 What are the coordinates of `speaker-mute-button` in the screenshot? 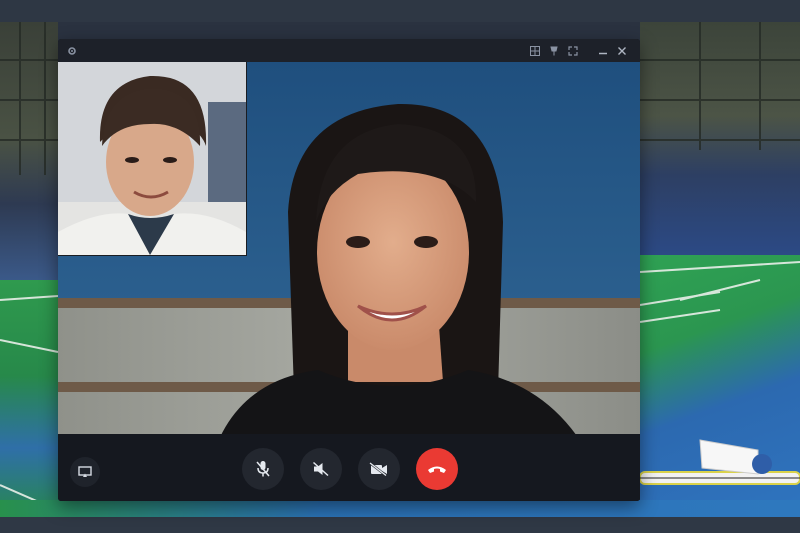 It's located at (321, 469).